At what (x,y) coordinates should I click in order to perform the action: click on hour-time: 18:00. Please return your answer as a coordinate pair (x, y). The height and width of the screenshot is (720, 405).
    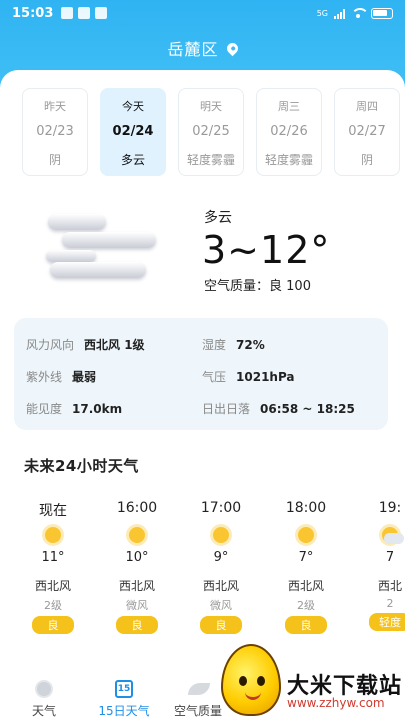
    Looking at the image, I should click on (306, 508).